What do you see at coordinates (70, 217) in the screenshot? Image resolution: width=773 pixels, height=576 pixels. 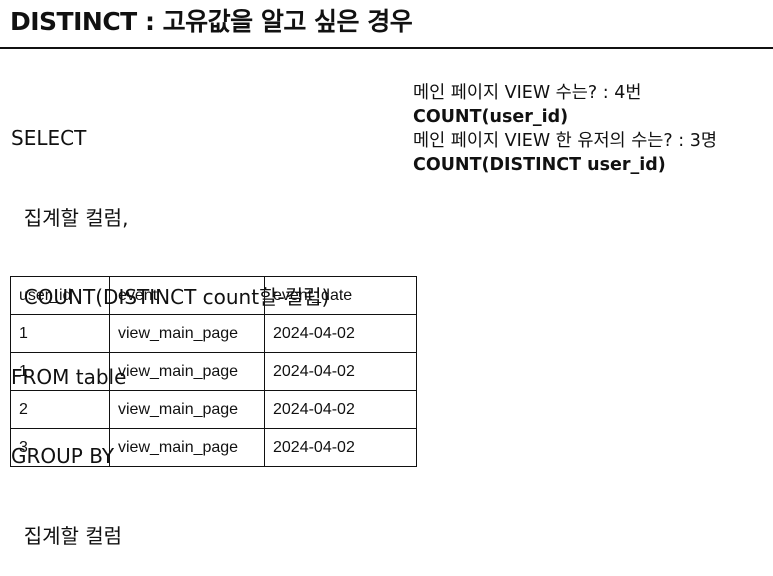 I see `sql-line: 집계할 컬럼,` at bounding box center [70, 217].